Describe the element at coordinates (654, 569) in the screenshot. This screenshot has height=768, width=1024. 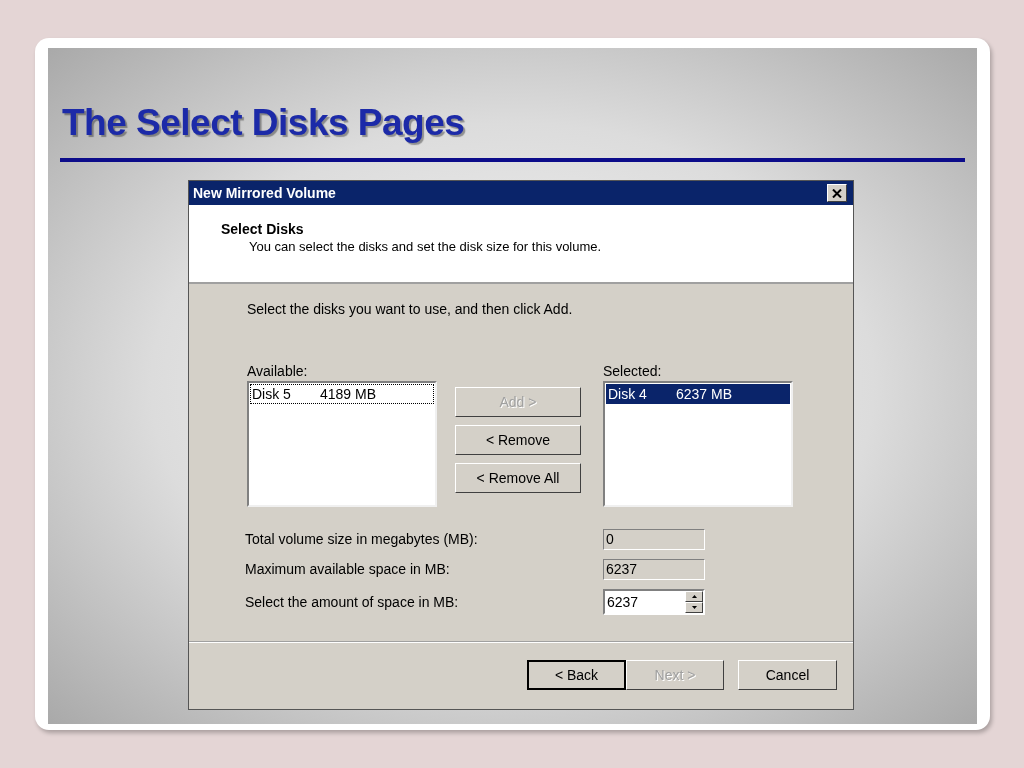
I see `readonly-field: 6237` at that location.